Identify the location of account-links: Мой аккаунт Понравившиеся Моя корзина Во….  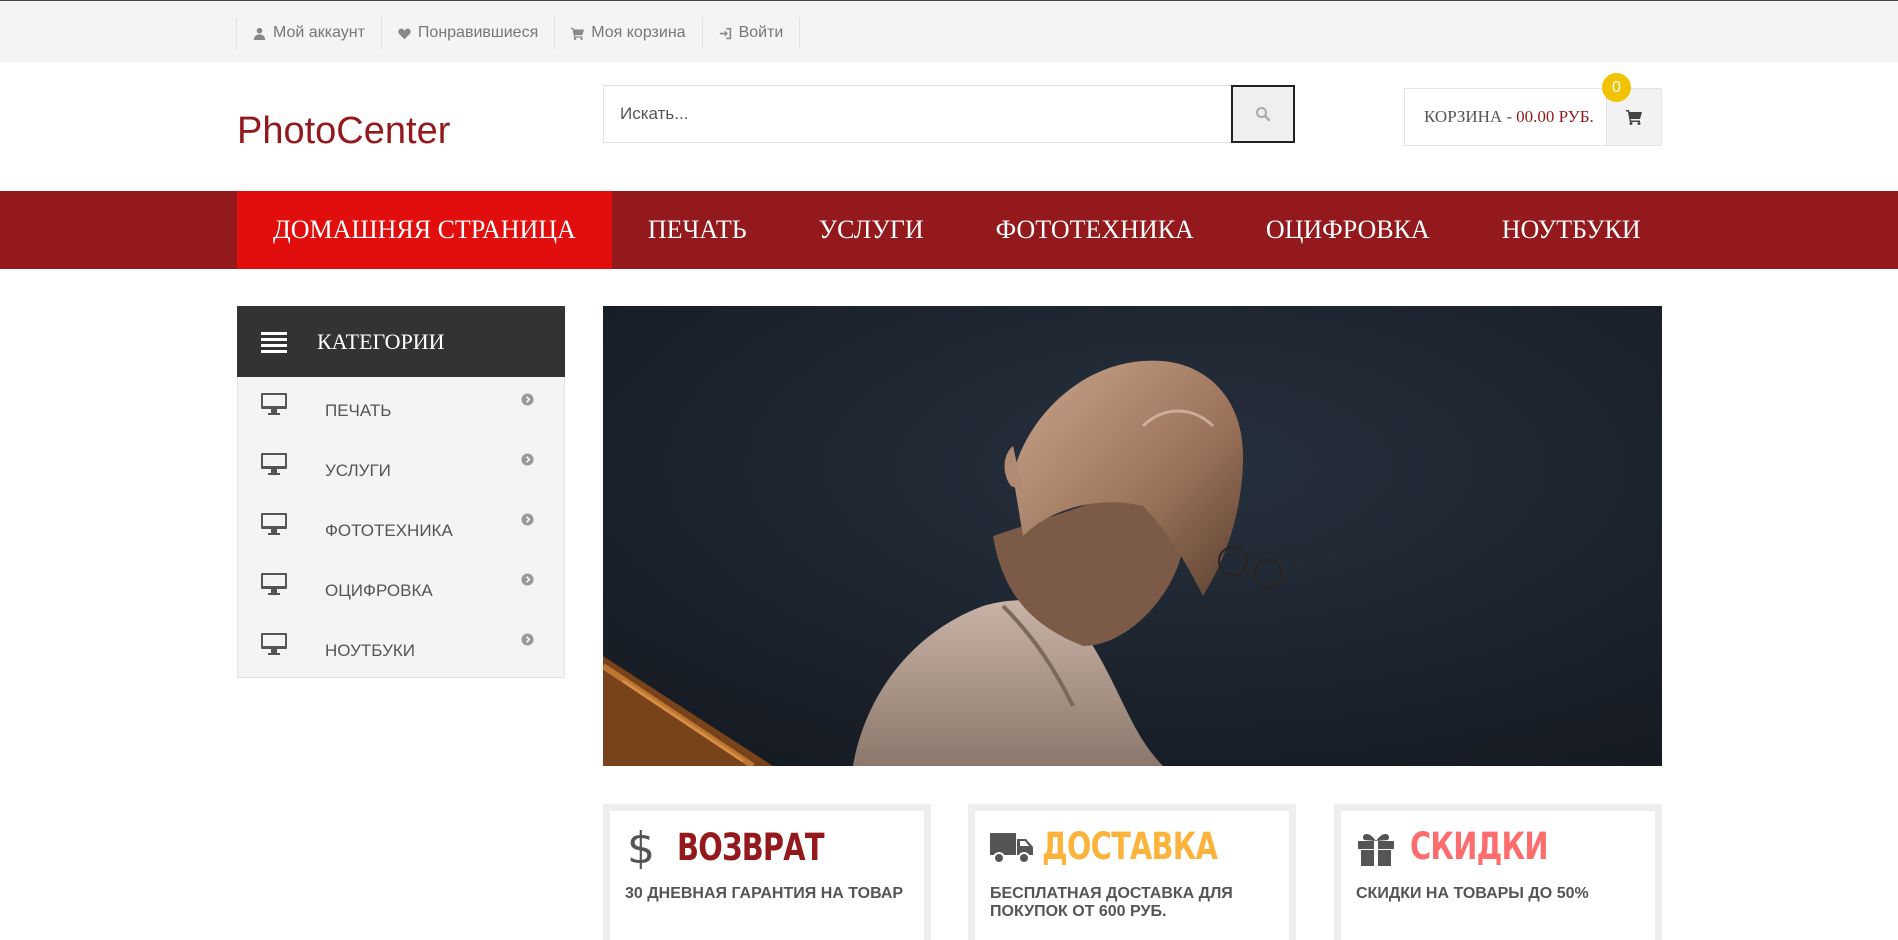
(518, 33).